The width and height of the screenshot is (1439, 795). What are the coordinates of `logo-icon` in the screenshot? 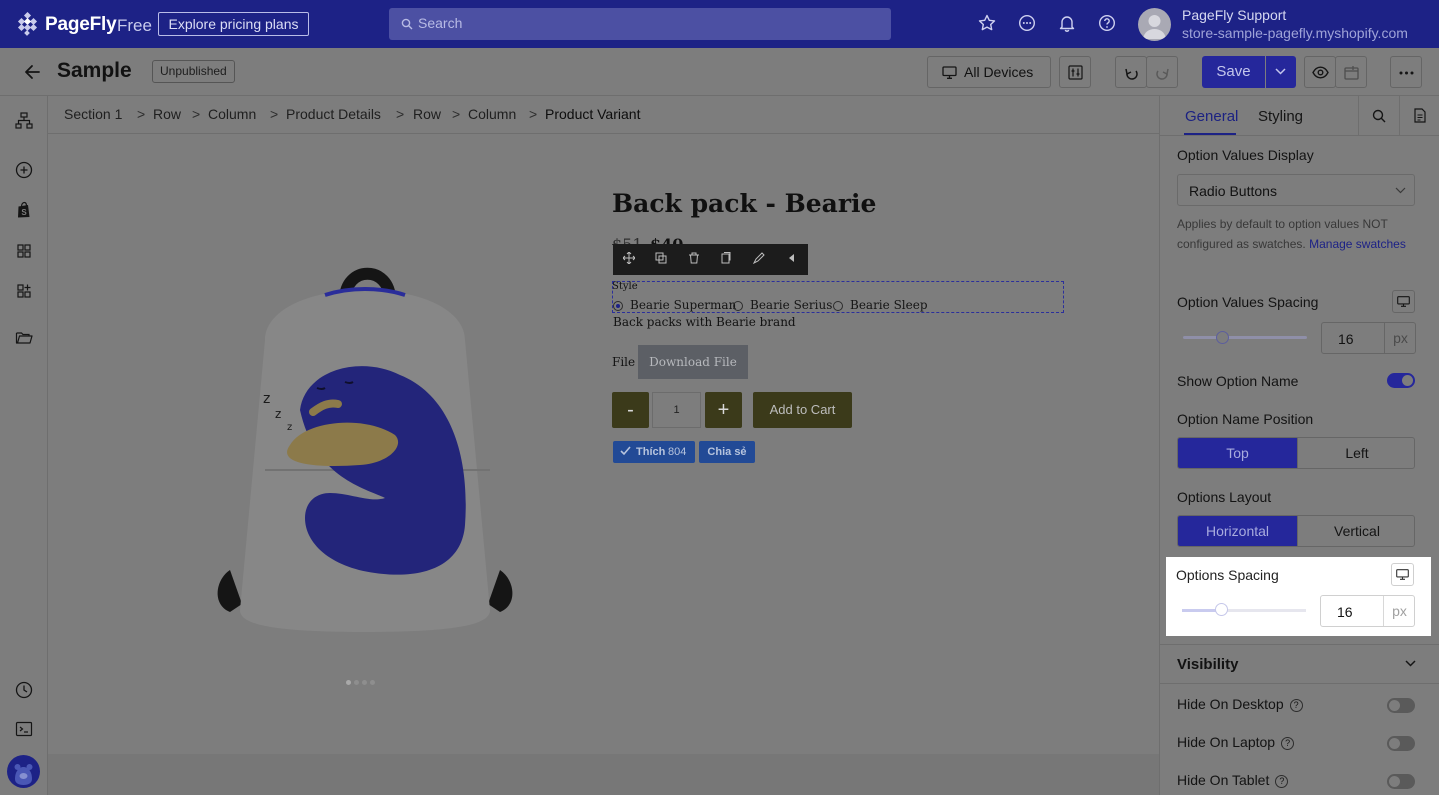 It's located at (28, 24).